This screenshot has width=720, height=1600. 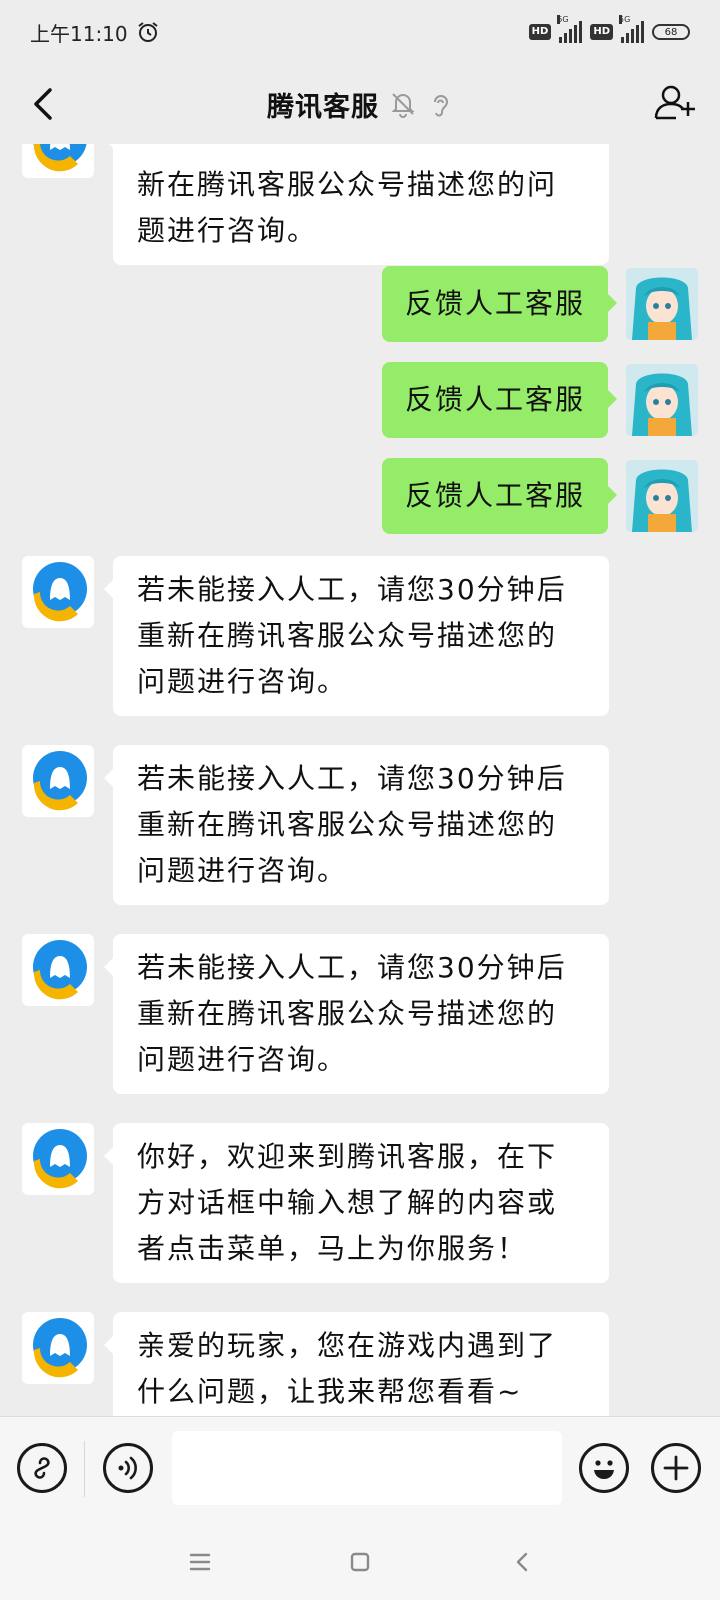 I want to click on incoming-message-bubble: 亲爱的玩家，您在游戏内遇到了什么问题，让我来帮您看看~, so click(x=356, y=1364).